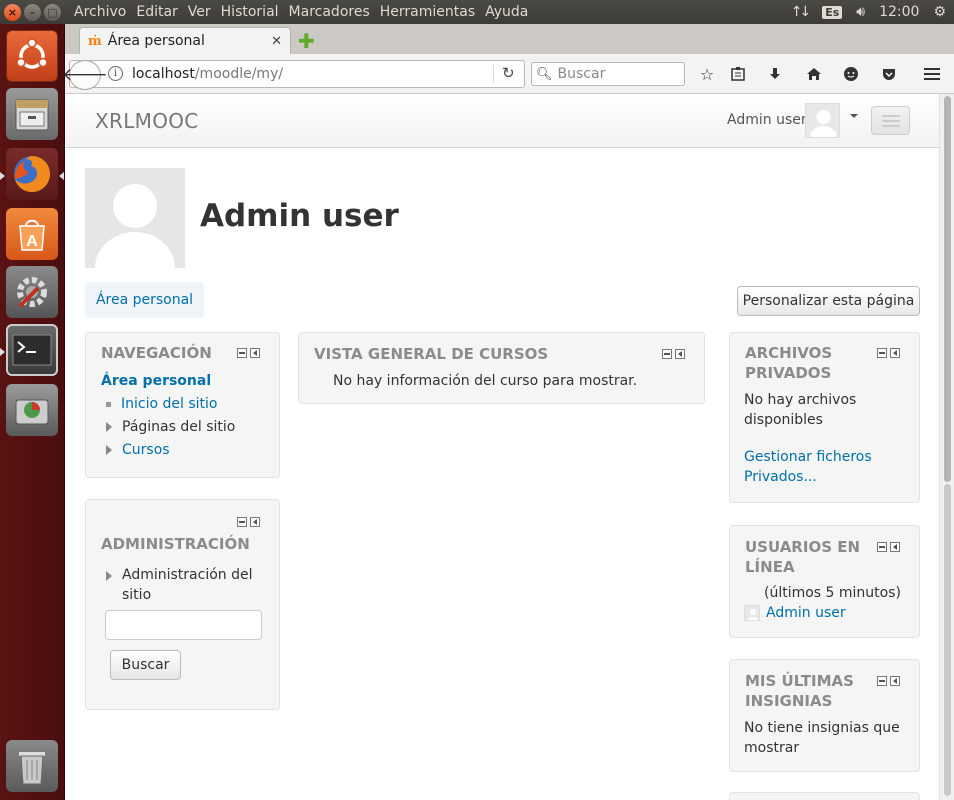 The image size is (954, 800). Describe the element at coordinates (947, 640) in the screenshot. I see `scrollbar-track-lower` at that location.